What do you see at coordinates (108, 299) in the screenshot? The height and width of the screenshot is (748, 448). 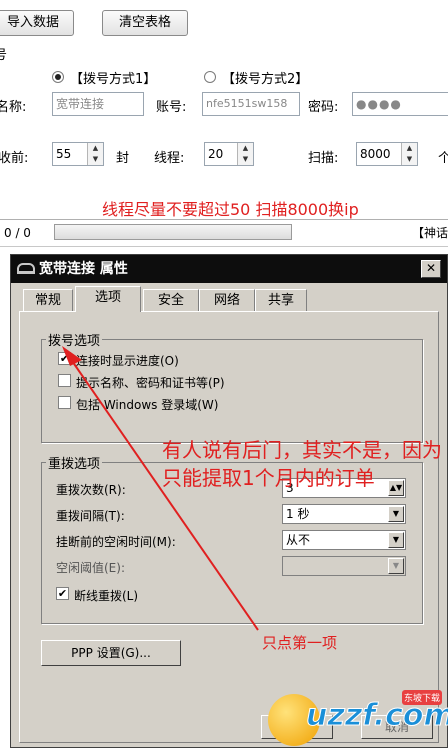 I see `tab-options: 选项` at bounding box center [108, 299].